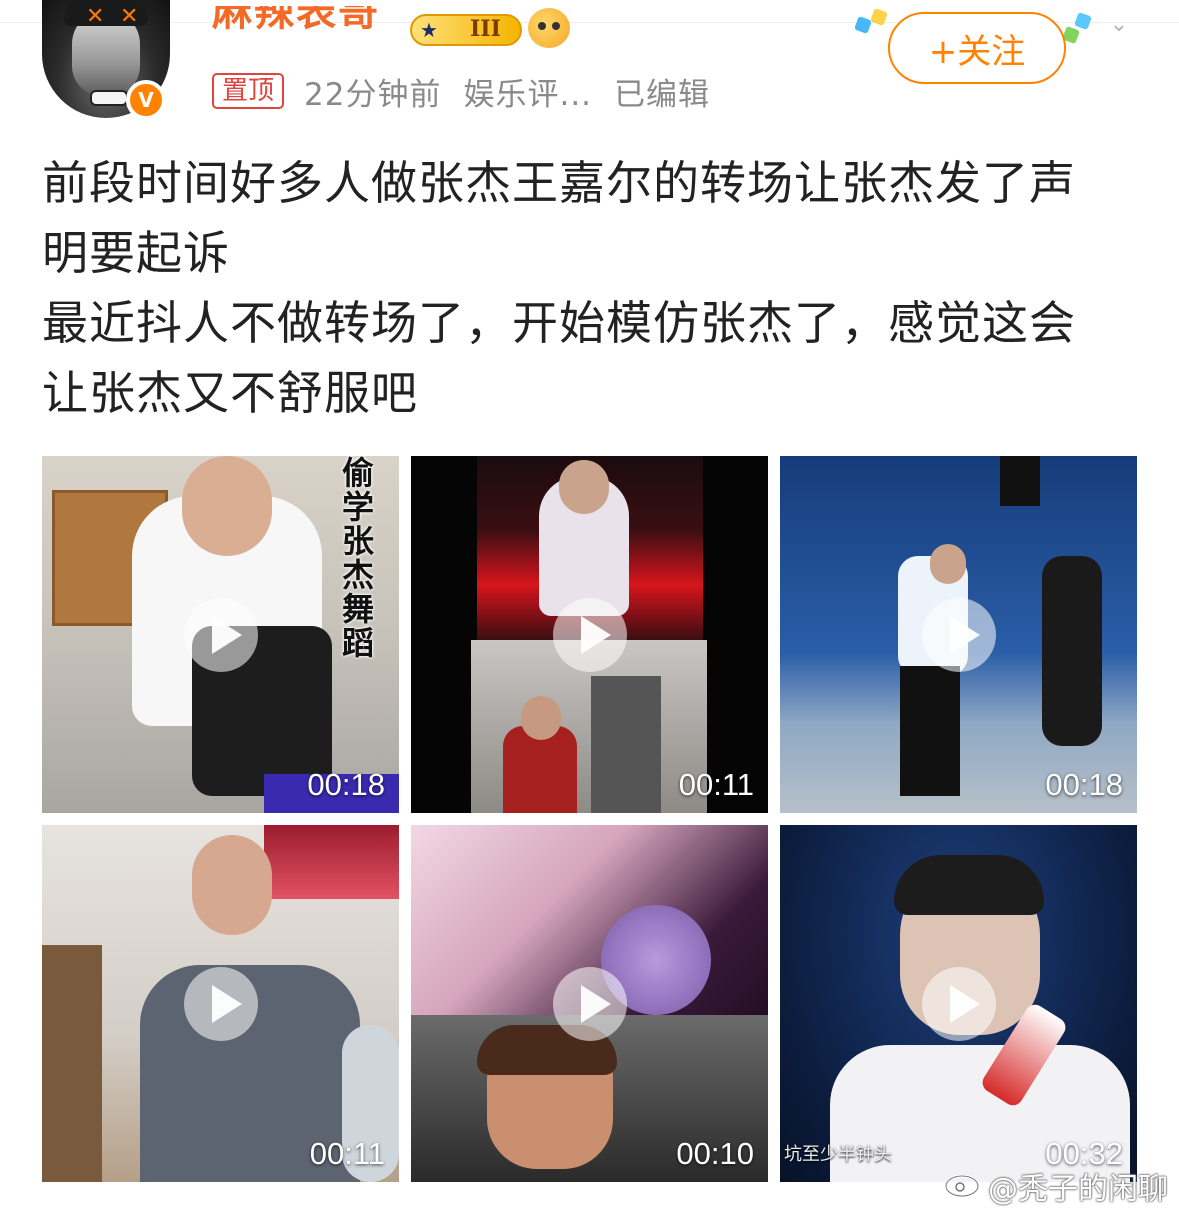 This screenshot has height=1209, width=1179. Describe the element at coordinates (977, 48) in the screenshot. I see `follow-button: +关注` at that location.